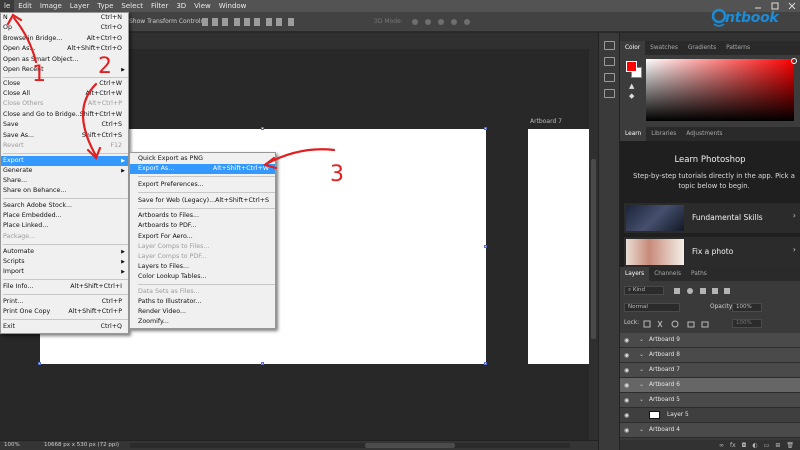  Describe the element at coordinates (710, 400) in the screenshot. I see `layer-row: ◉ ⌄ Artboard 5` at that location.